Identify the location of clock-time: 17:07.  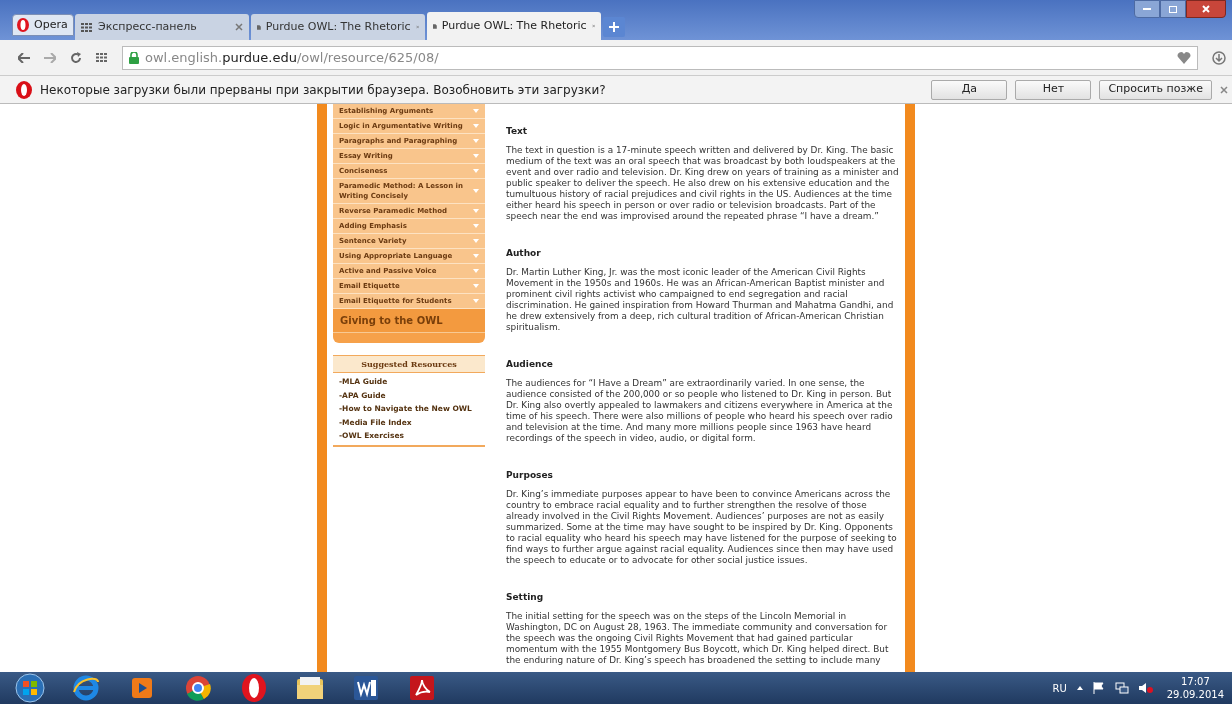
(1195, 681).